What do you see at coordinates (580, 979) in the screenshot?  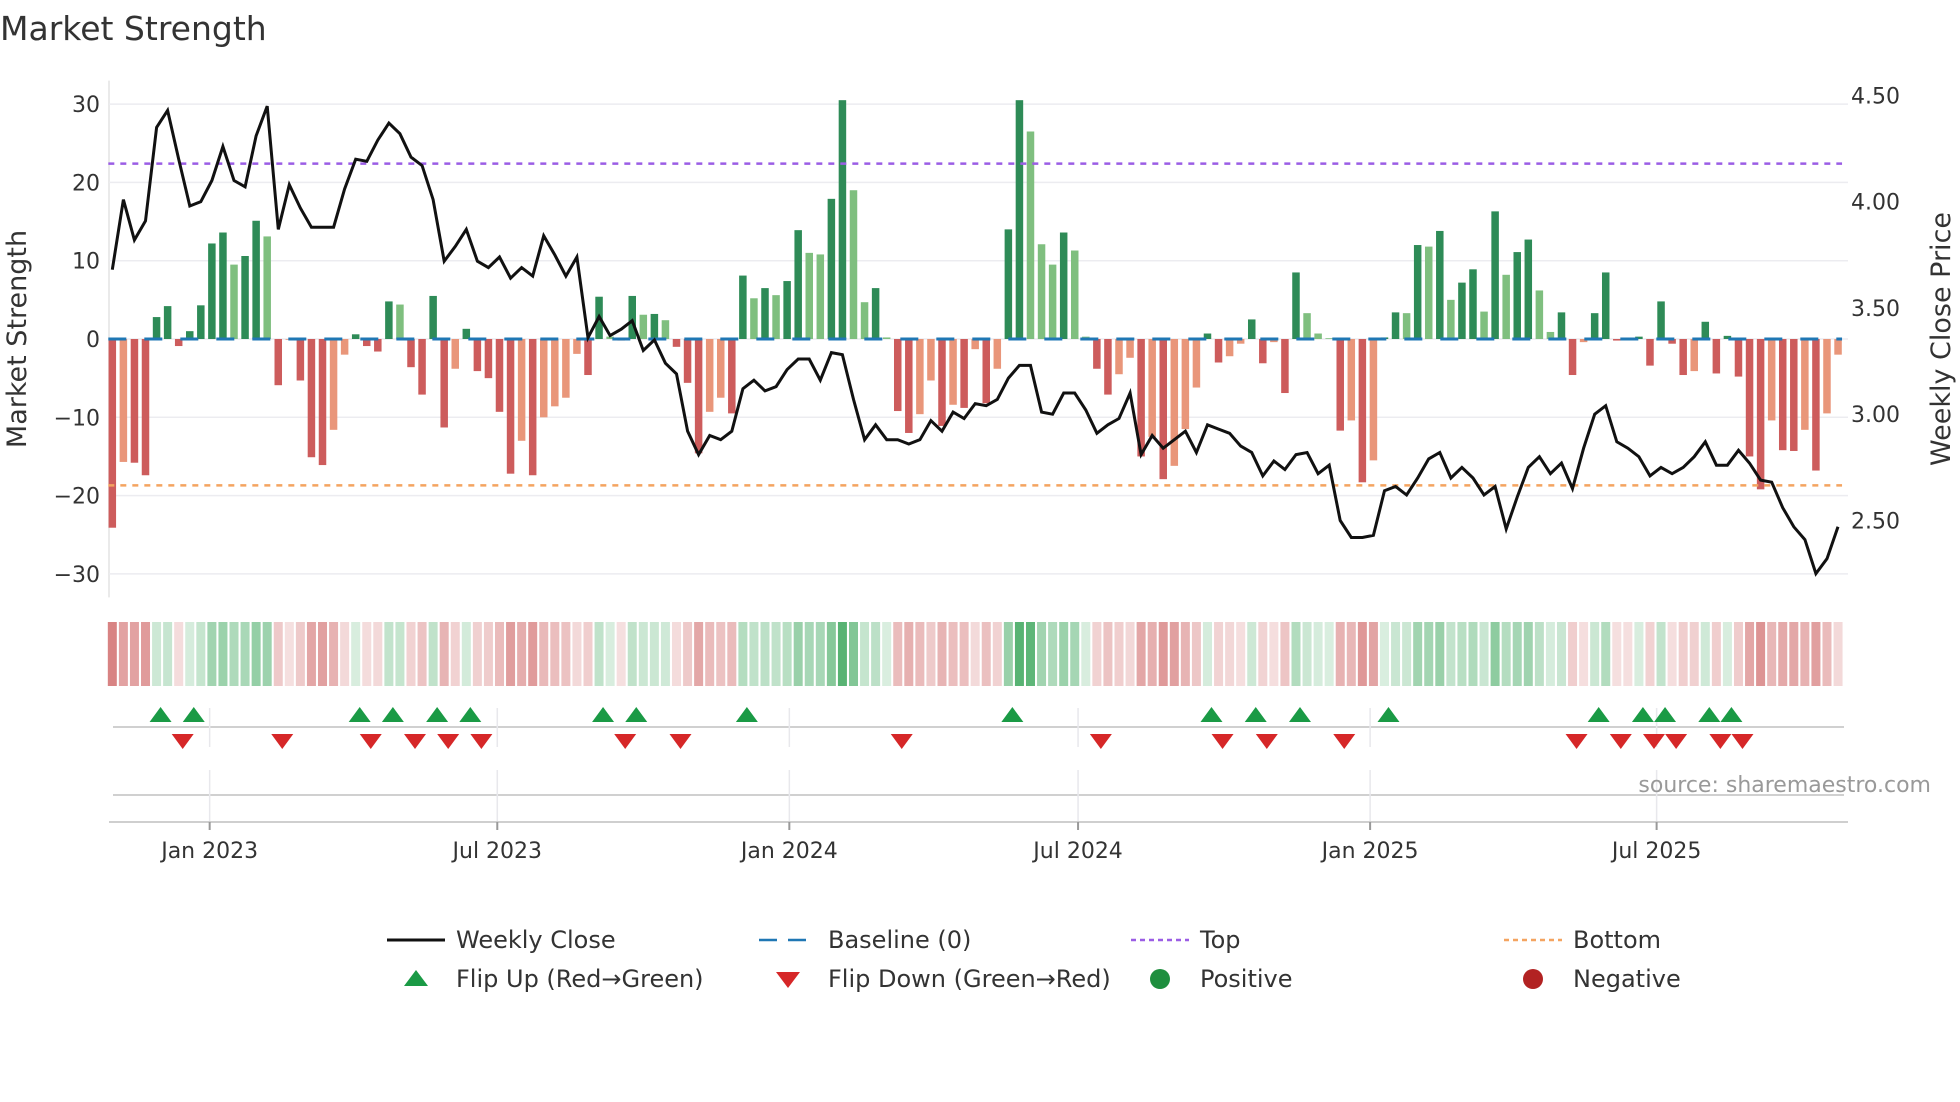 I see `legend-label: Flip Up (Red→Green)` at bounding box center [580, 979].